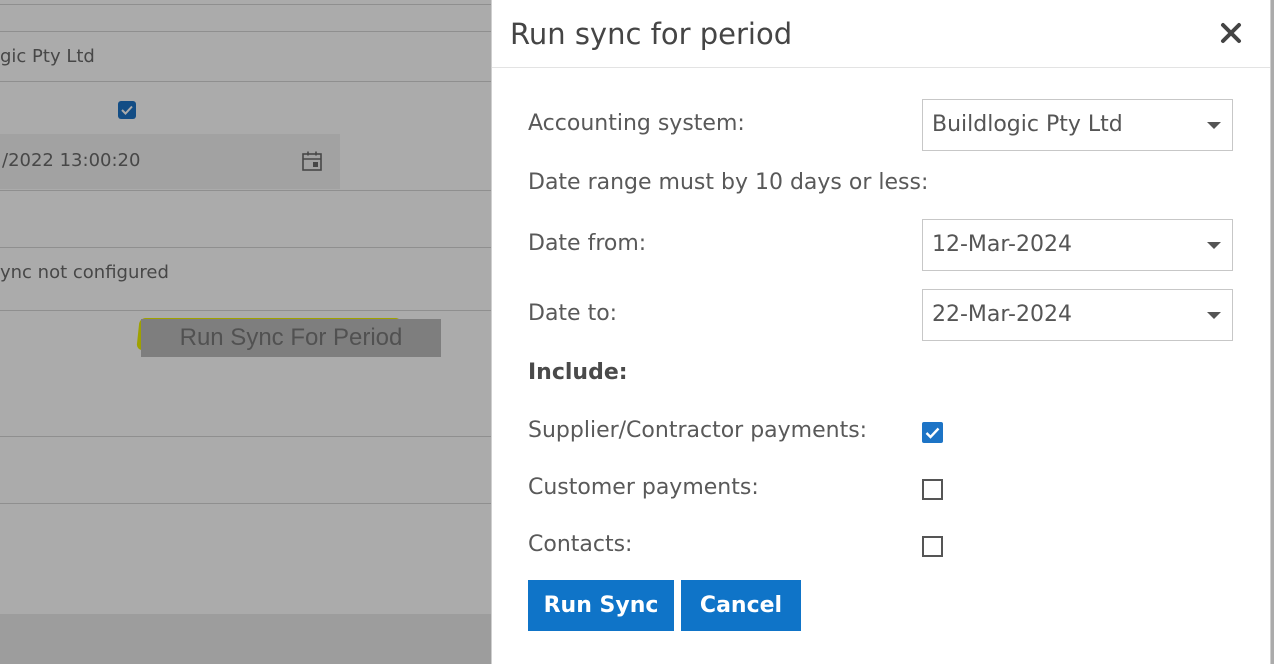 The image size is (1274, 664). Describe the element at coordinates (643, 487) in the screenshot. I see `customer-payments-label: Customer payments:` at that location.